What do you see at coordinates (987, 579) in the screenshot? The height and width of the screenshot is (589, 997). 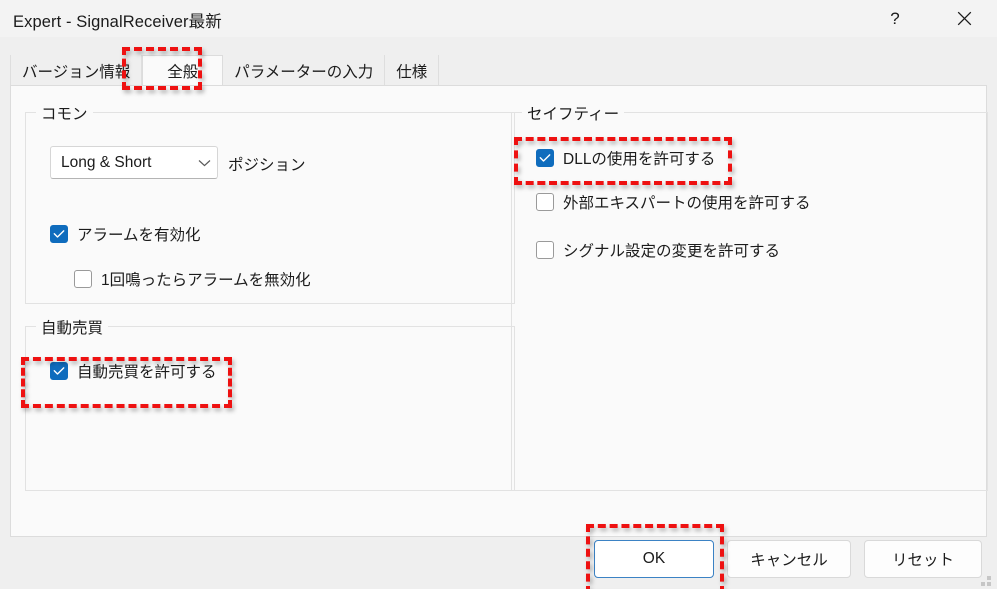 I see `resize-grip-icon` at bounding box center [987, 579].